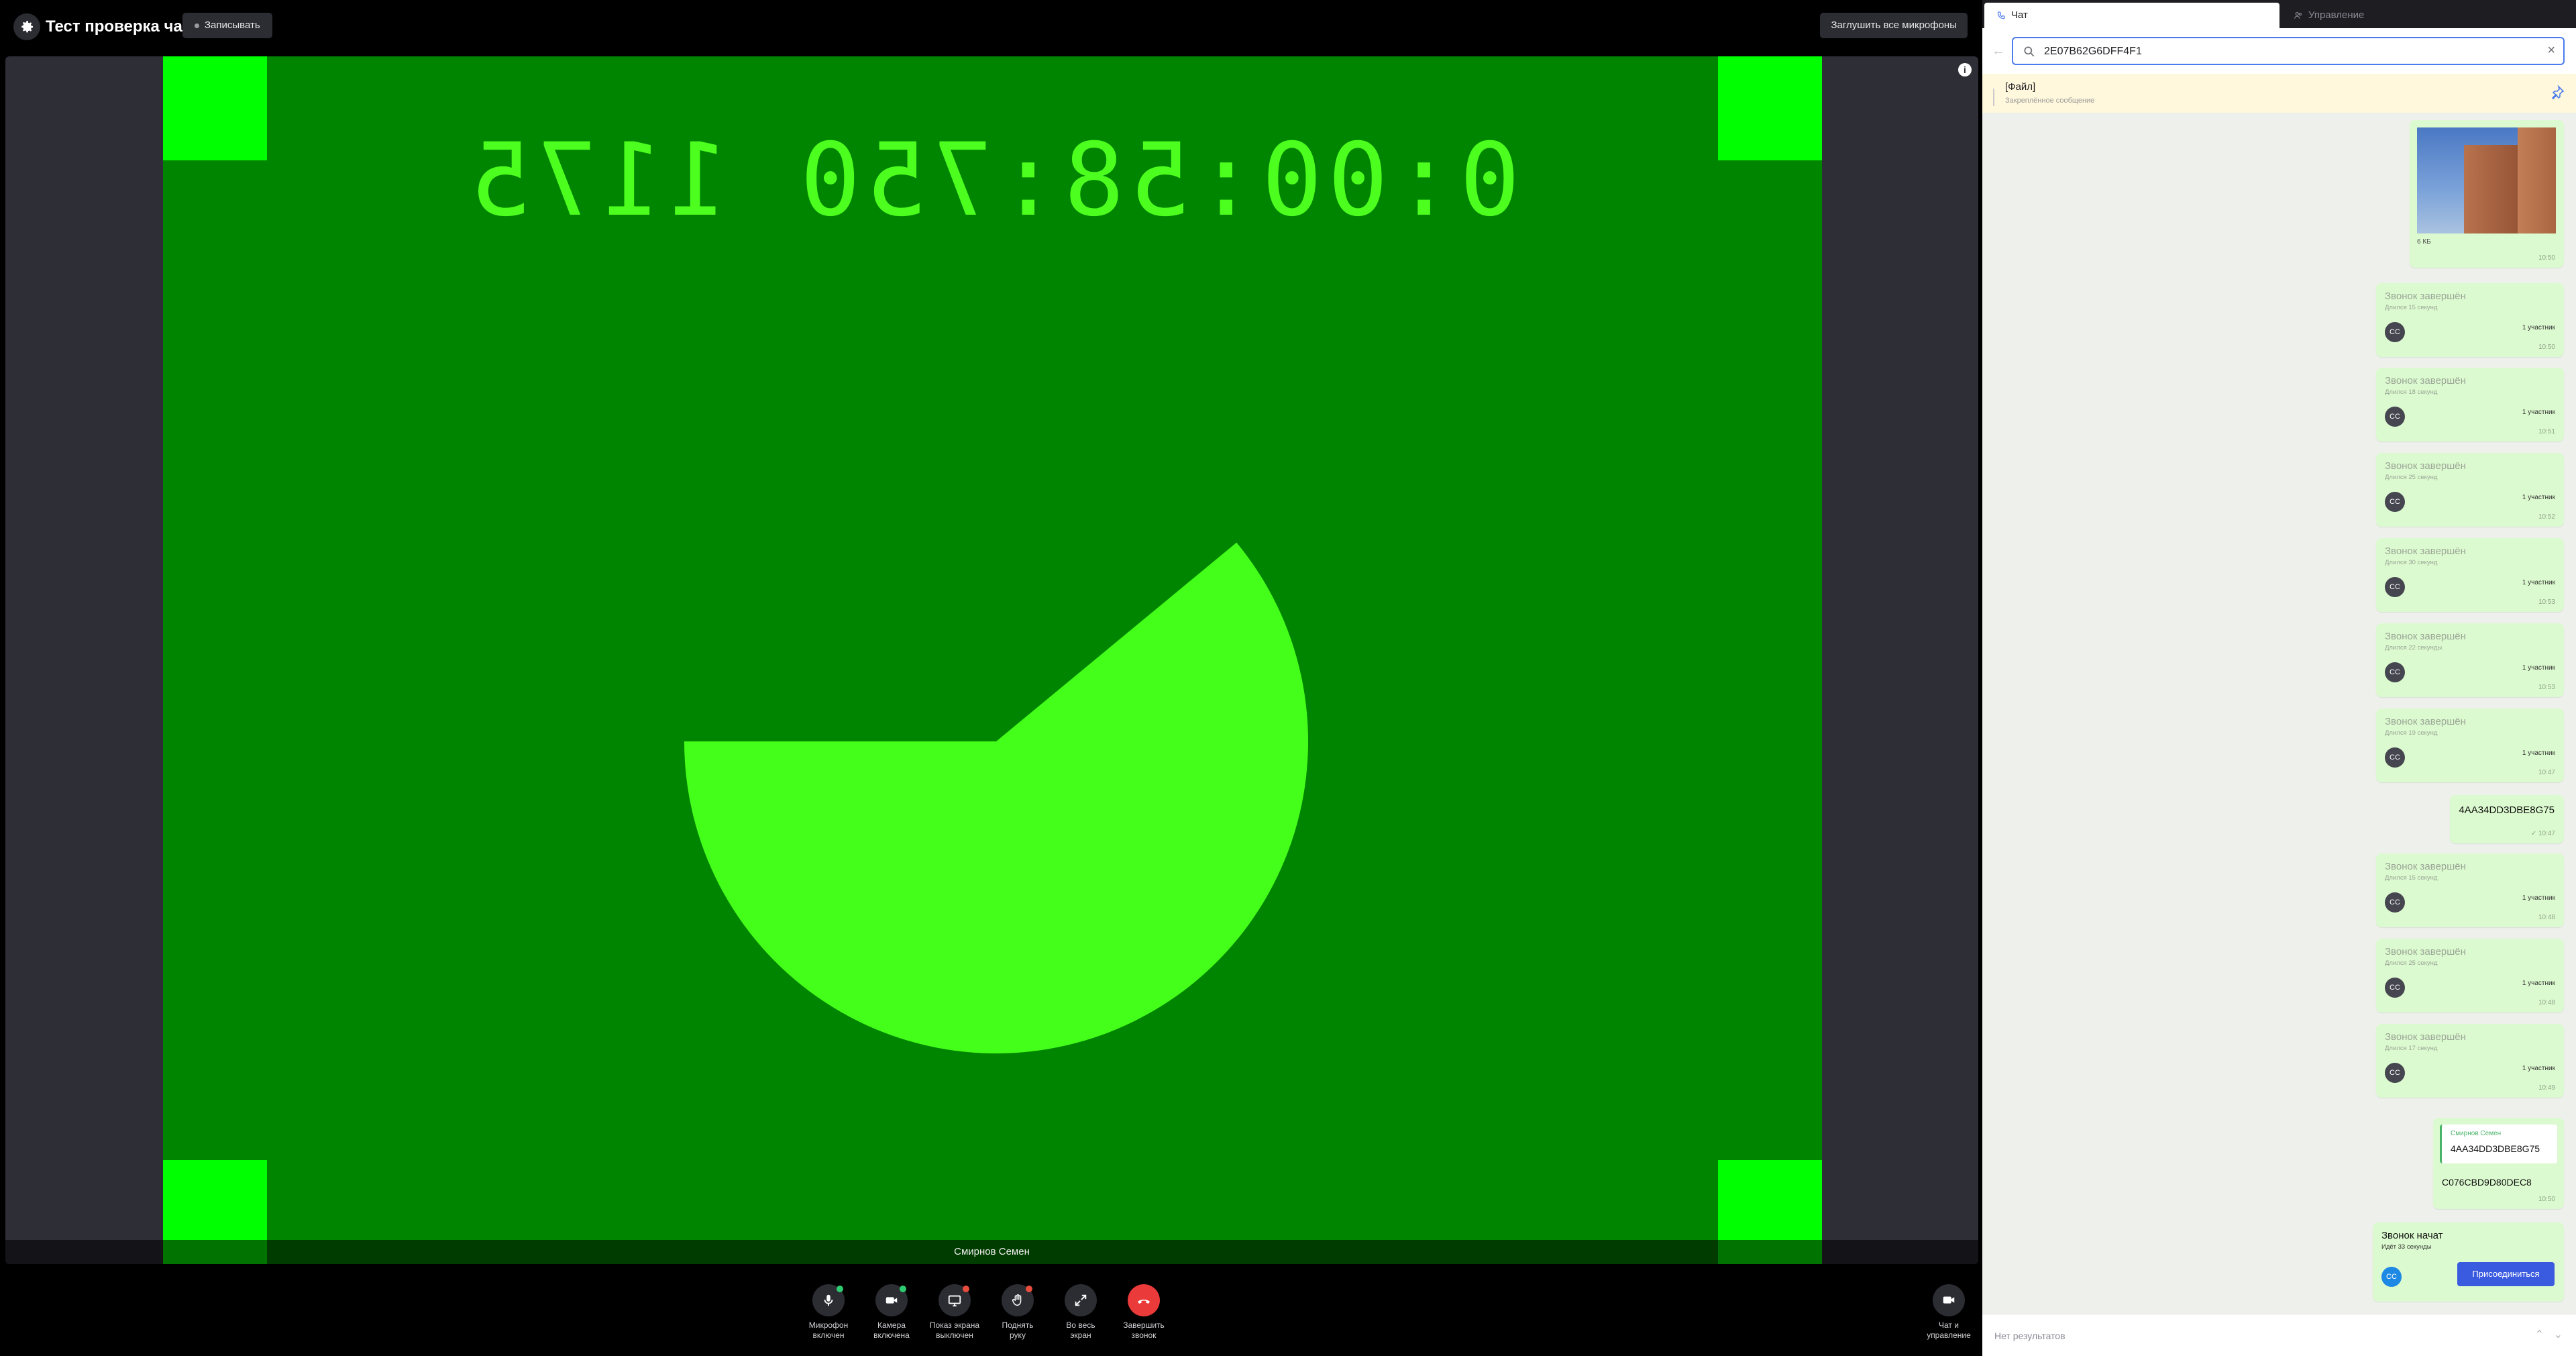  Describe the element at coordinates (954, 1330) in the screenshot. I see `screen-share-label: Показ экрана выключен` at that location.